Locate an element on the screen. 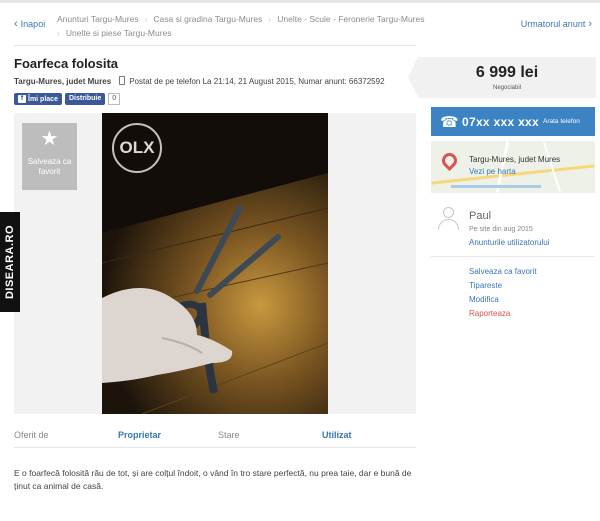  like-label: Îmi place is located at coordinates (43, 99).